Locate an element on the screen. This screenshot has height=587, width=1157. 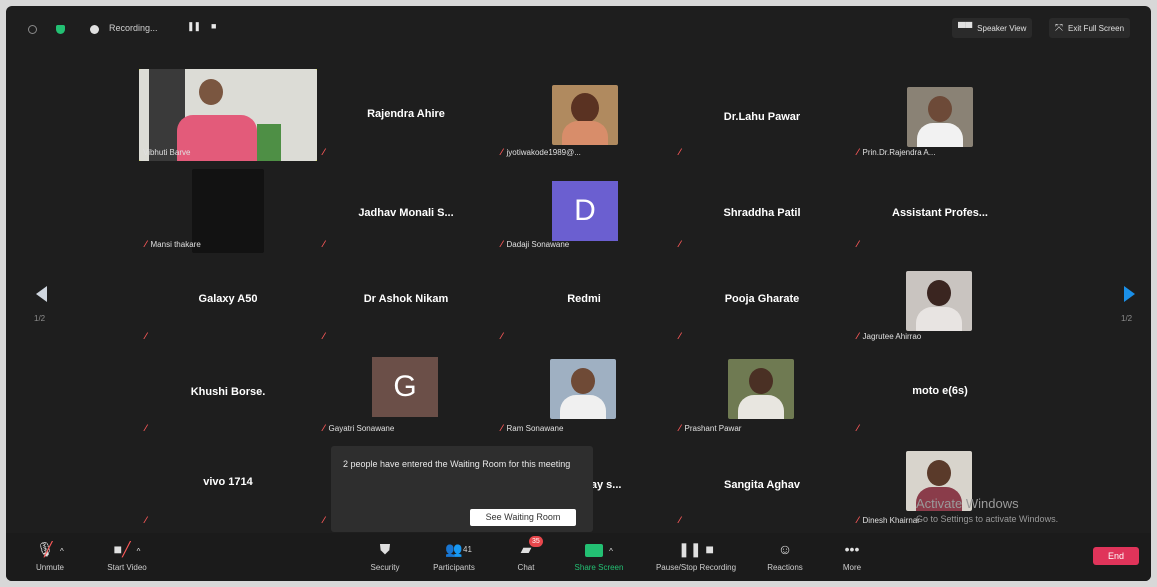
share-screen-icon: ^ is located at coordinates (599, 549).